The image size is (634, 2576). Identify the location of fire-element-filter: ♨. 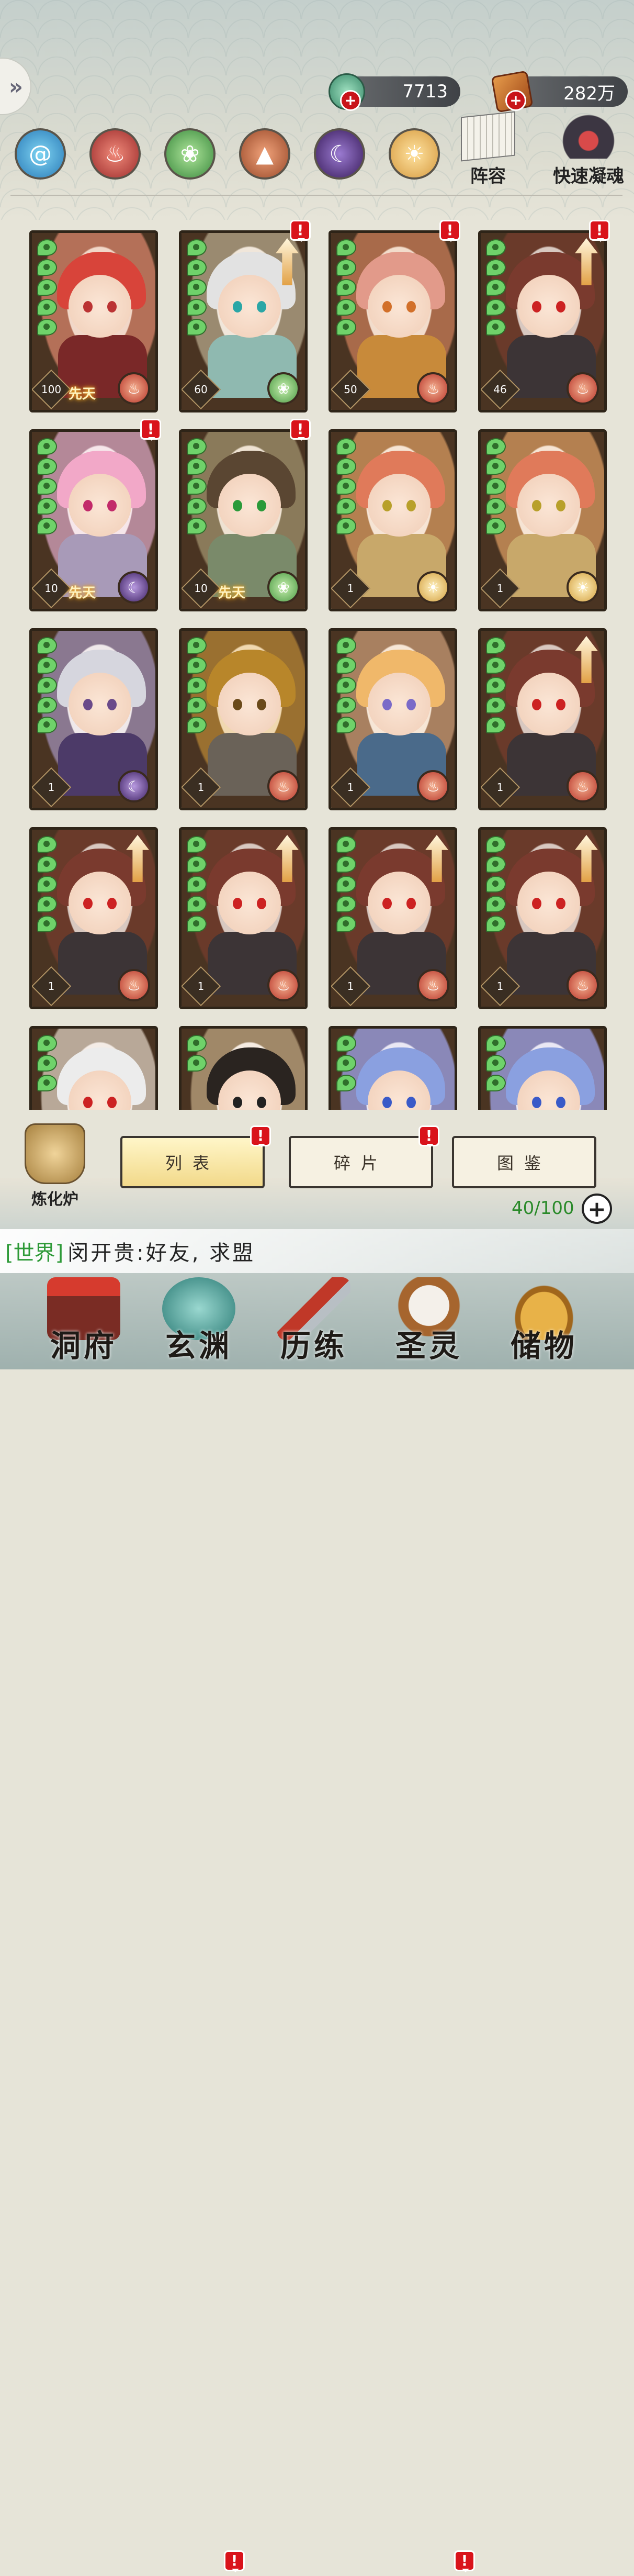
(115, 154).